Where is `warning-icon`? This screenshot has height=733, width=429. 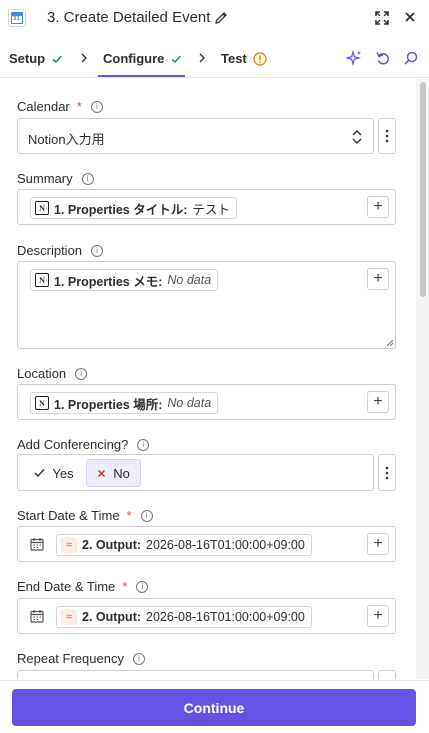
warning-icon is located at coordinates (260, 58).